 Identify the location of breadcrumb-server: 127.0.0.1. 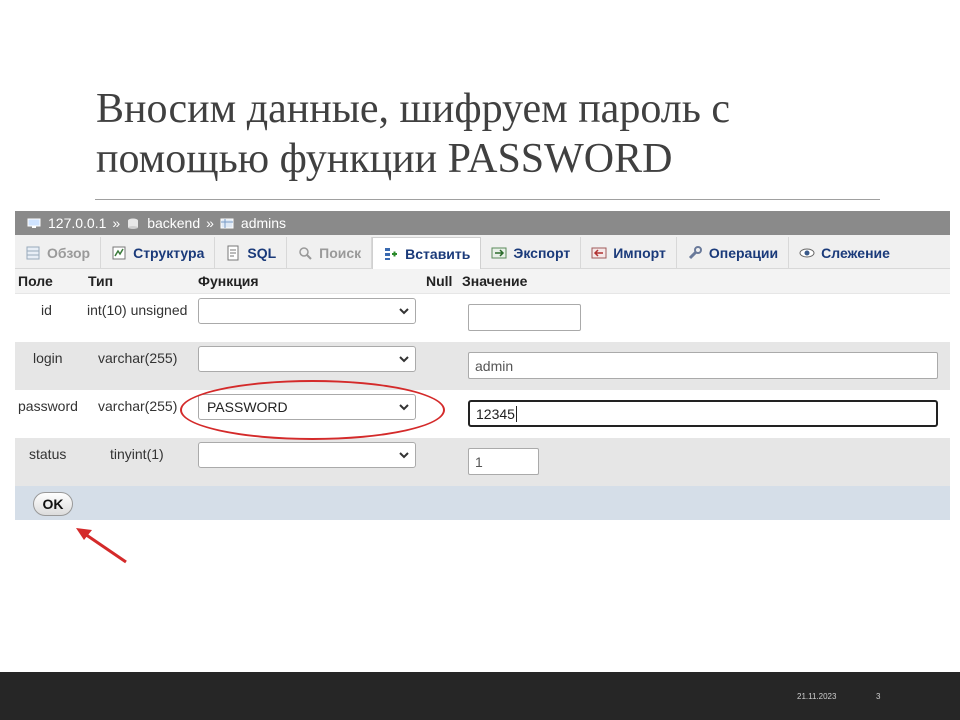
(77, 223).